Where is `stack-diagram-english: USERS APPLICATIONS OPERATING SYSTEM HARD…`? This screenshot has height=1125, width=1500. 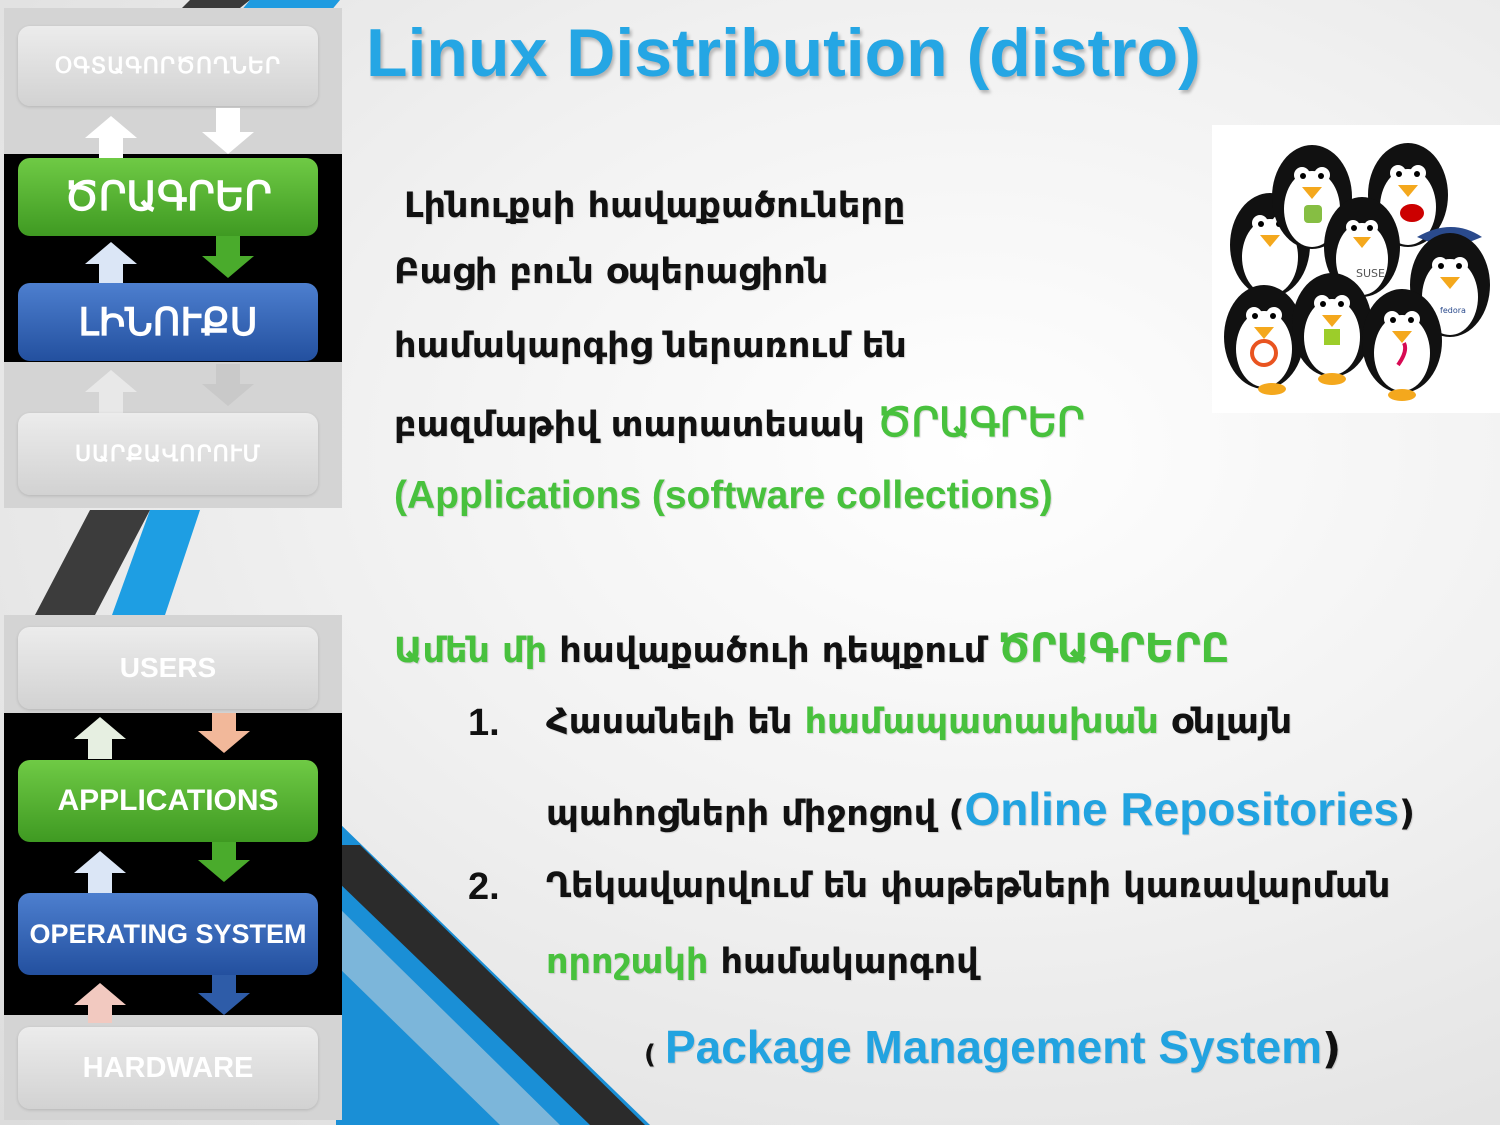
stack-diagram-english: USERS APPLICATIONS OPERATING SYSTEM HARD… is located at coordinates (173, 867).